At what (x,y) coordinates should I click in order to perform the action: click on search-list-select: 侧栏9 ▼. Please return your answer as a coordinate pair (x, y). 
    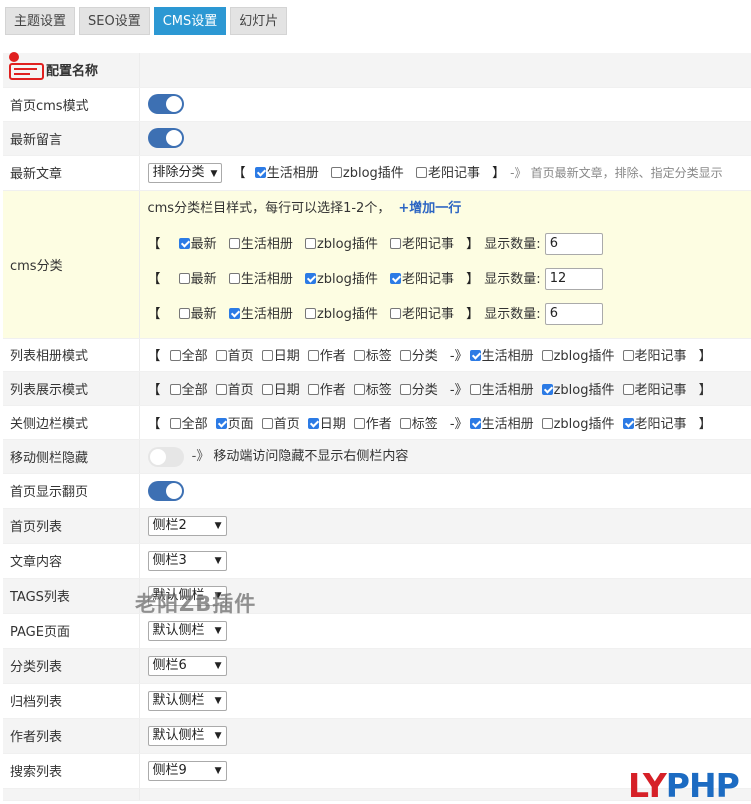
    Looking at the image, I should click on (187, 770).